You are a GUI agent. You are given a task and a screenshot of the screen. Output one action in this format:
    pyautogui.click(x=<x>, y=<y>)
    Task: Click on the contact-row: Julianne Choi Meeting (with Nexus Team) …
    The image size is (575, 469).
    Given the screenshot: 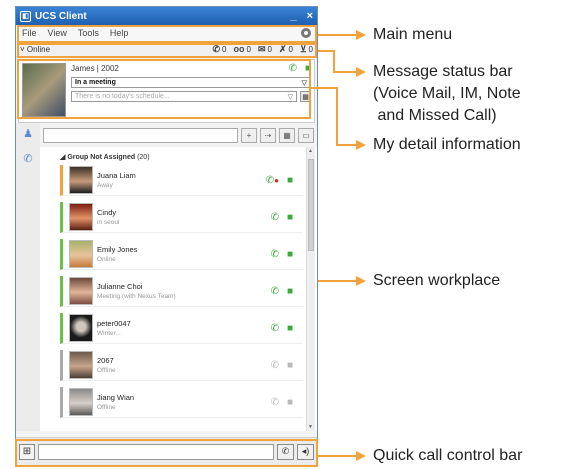 What is the action you would take?
    pyautogui.click(x=181, y=291)
    